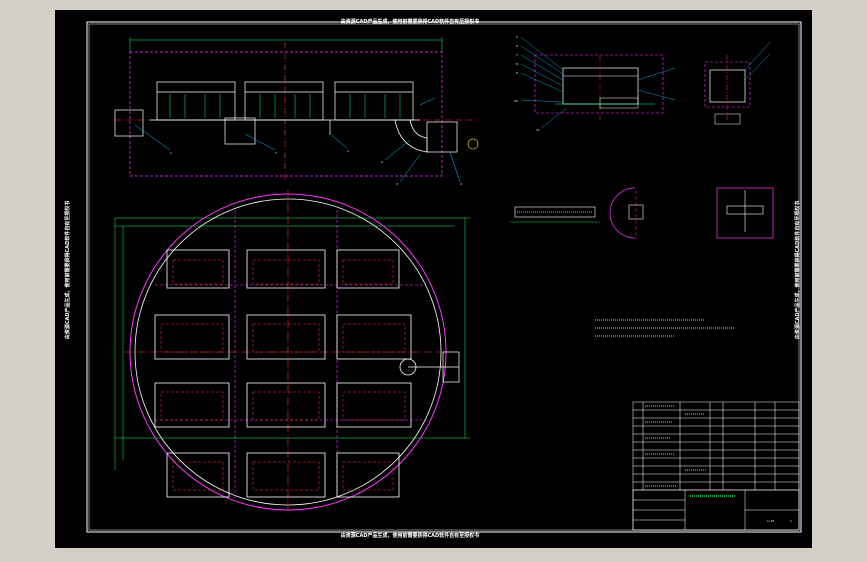  Describe the element at coordinates (411, 136) in the screenshot. I see `elbow-pipe` at that location.